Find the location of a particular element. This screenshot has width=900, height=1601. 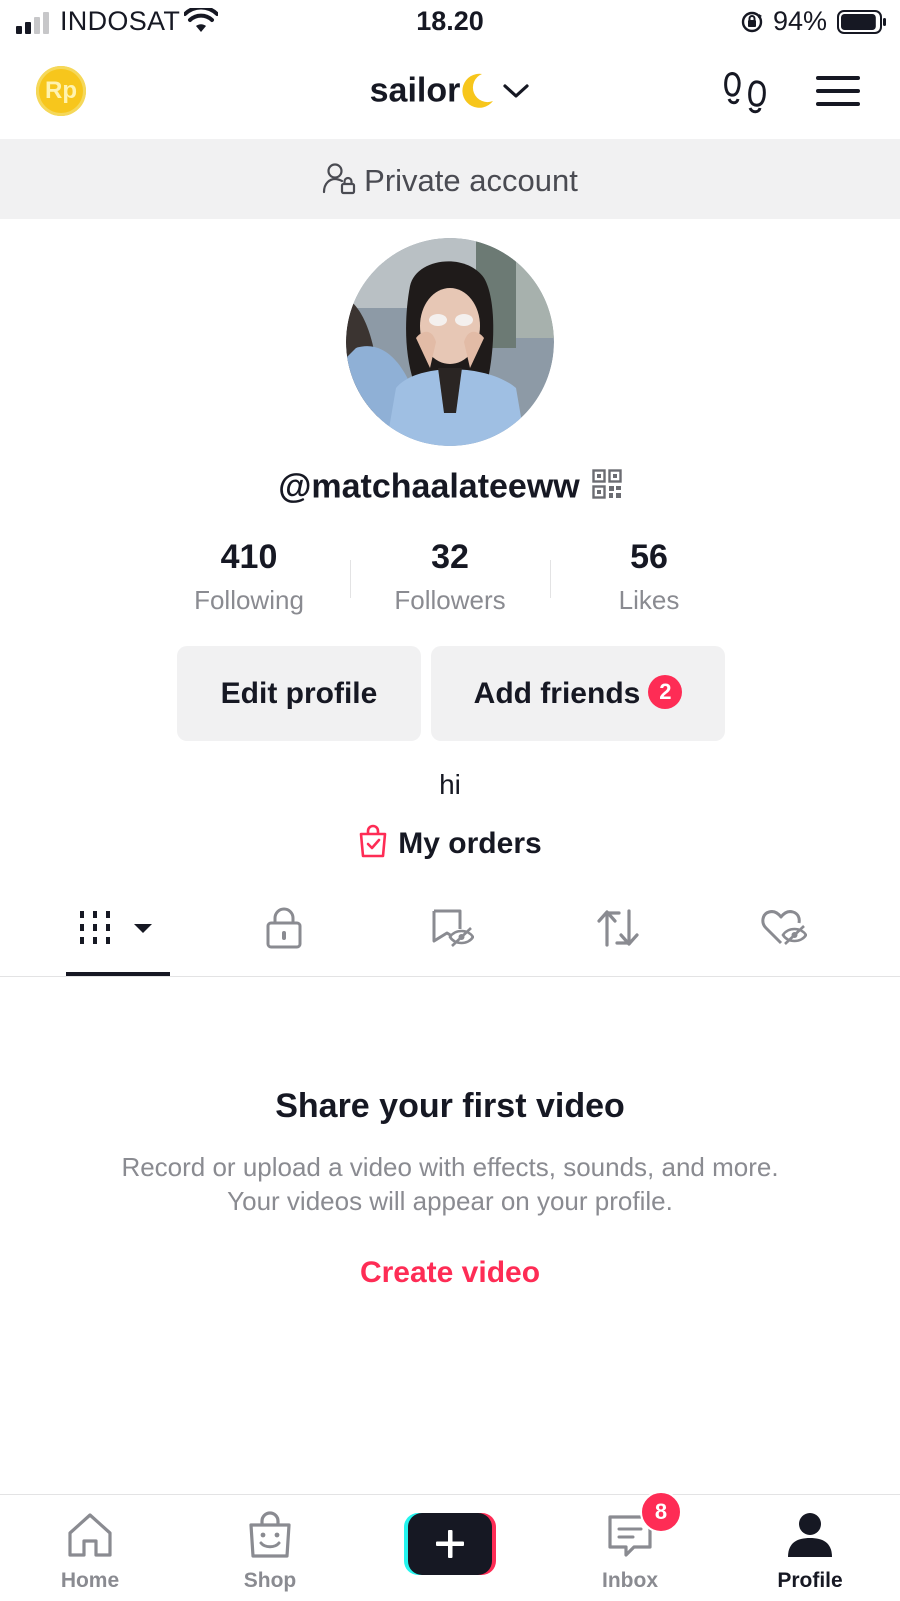

tab-saved is located at coordinates (452, 928).